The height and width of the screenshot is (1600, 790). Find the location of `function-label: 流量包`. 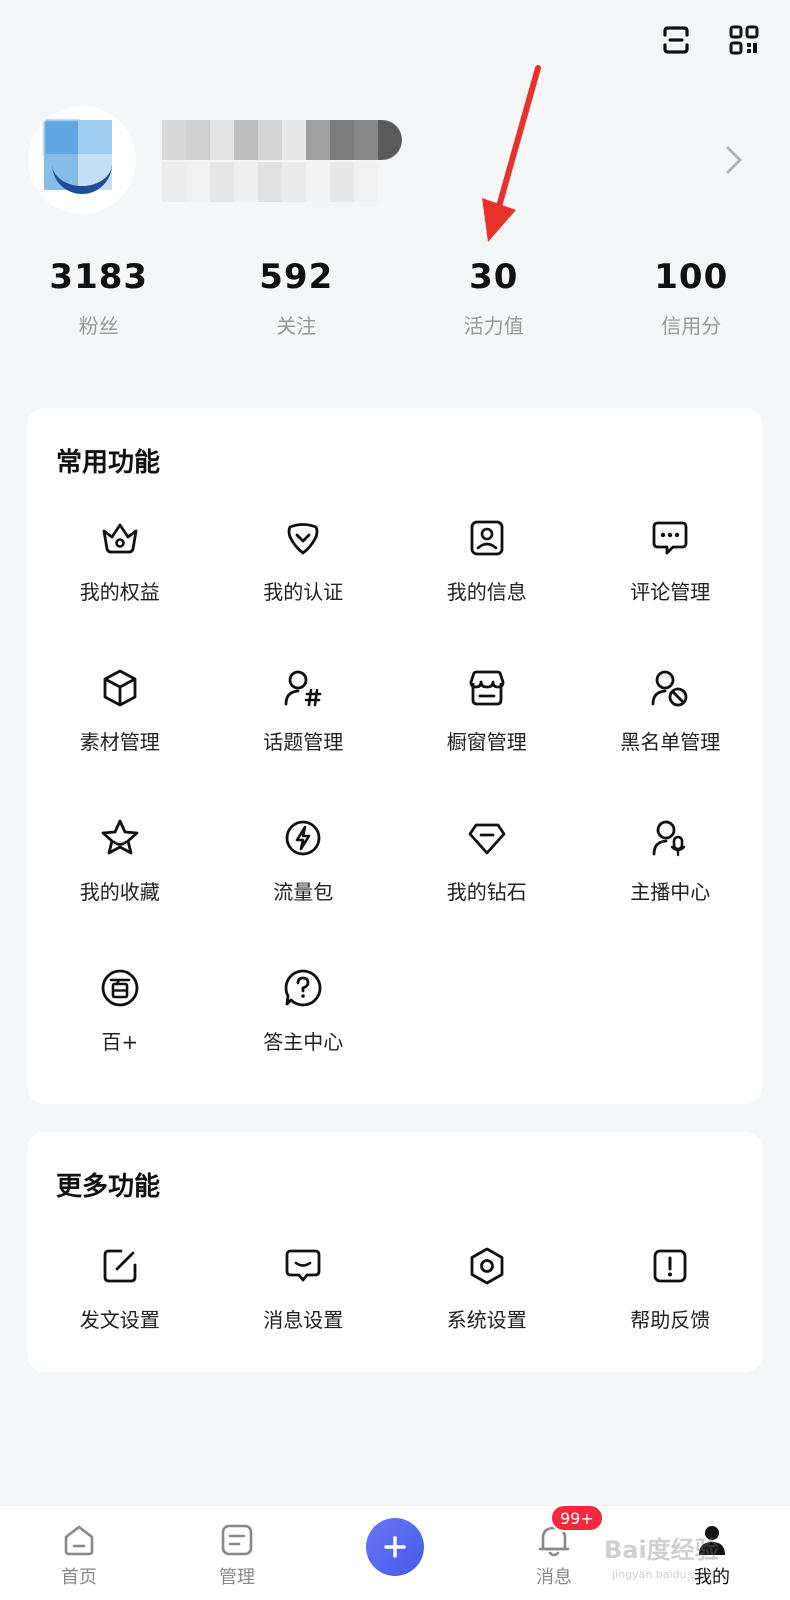

function-label: 流量包 is located at coordinates (303, 892).